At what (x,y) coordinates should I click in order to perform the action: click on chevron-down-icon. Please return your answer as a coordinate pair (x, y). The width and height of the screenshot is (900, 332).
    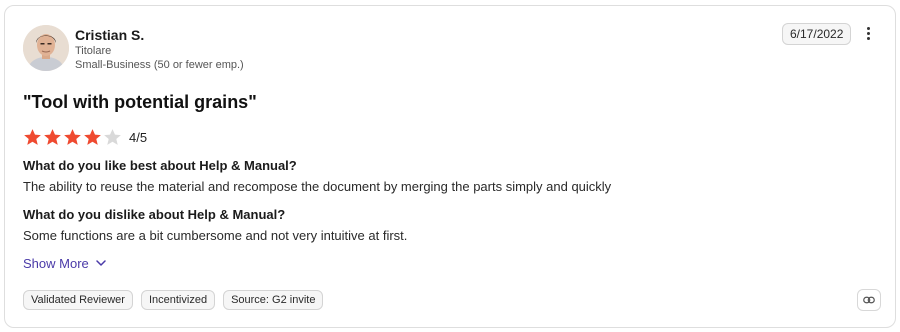
    Looking at the image, I should click on (101, 263).